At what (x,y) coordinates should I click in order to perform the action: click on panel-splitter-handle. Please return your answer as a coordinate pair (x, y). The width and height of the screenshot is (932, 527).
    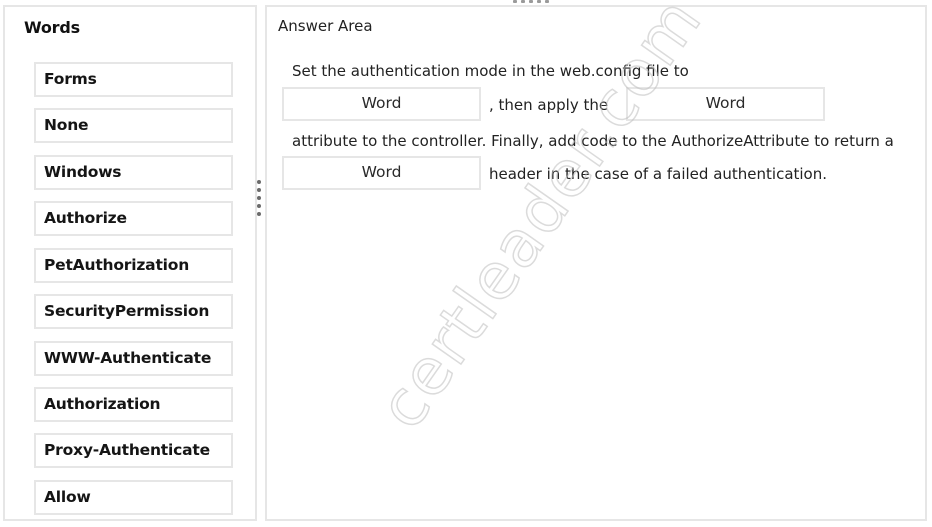
    Looking at the image, I should click on (259, 198).